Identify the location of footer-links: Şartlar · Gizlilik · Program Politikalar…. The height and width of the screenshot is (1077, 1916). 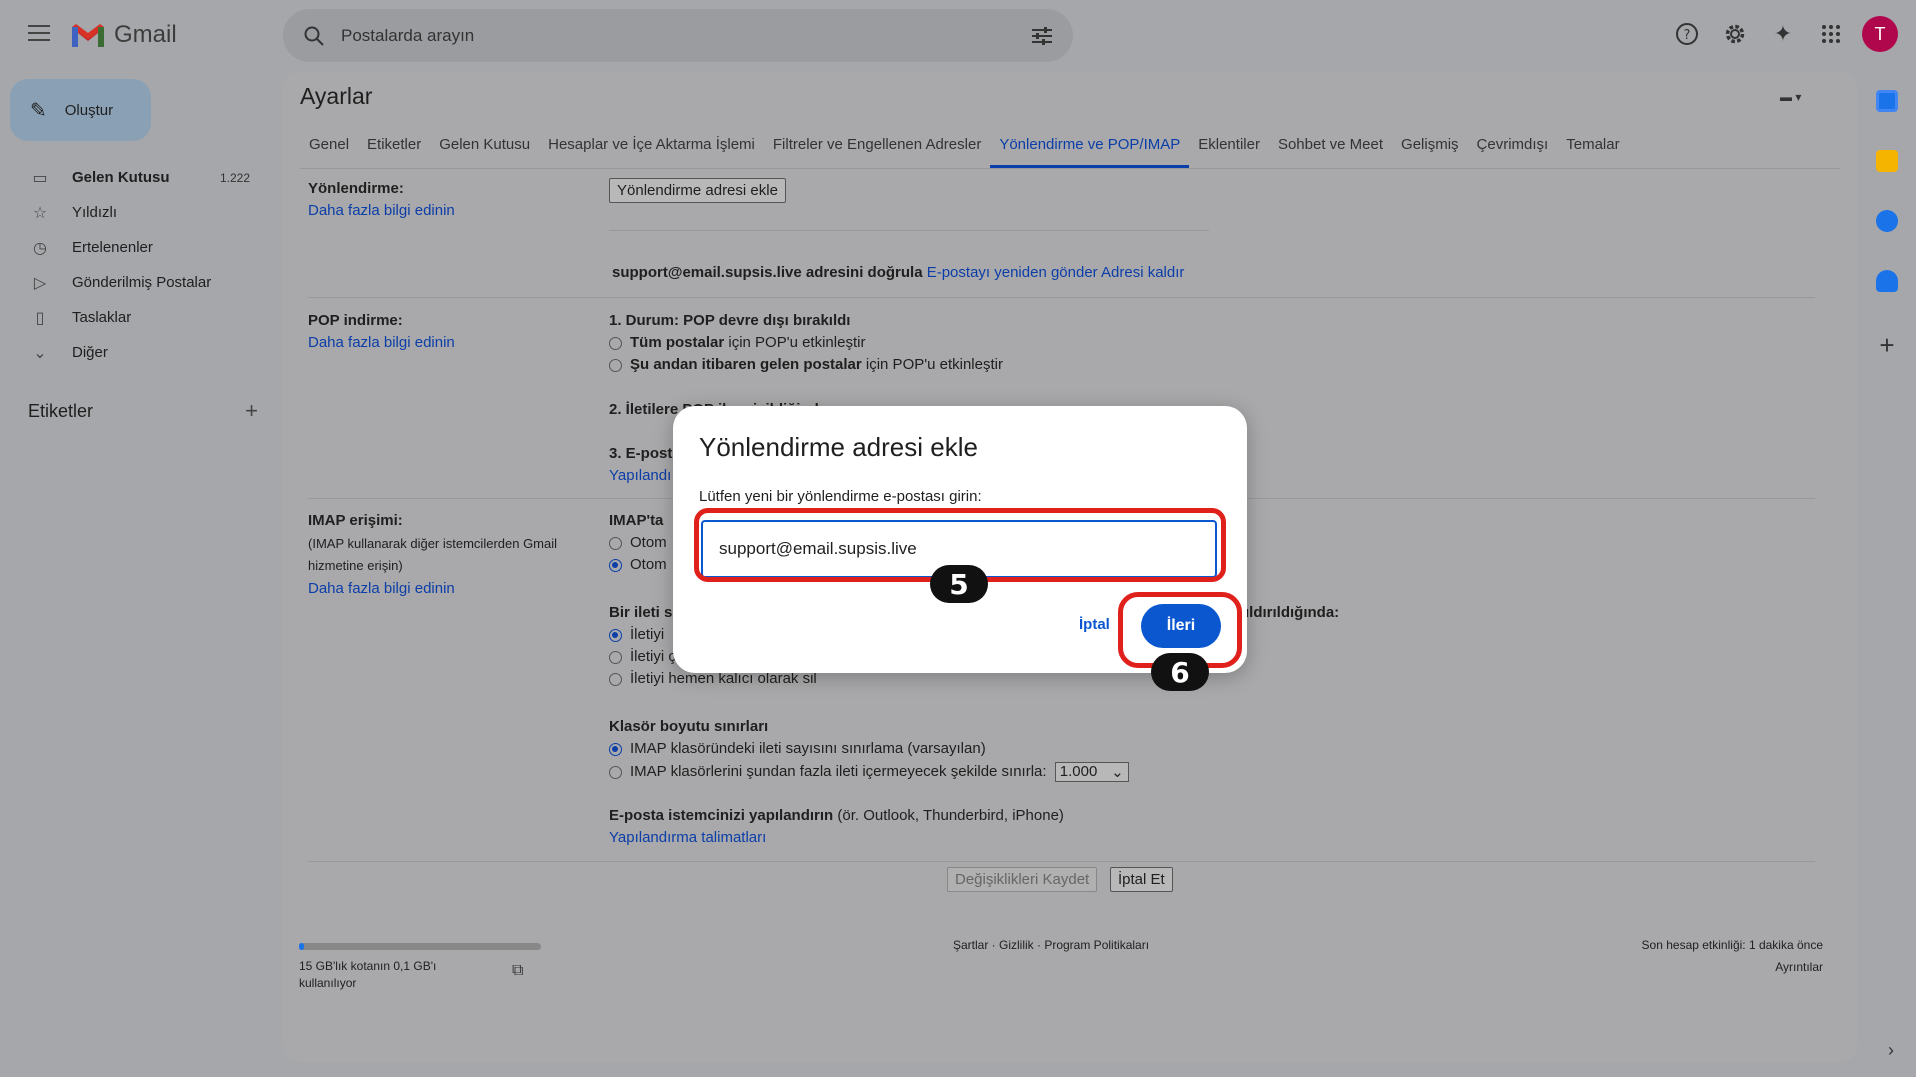
(1051, 945).